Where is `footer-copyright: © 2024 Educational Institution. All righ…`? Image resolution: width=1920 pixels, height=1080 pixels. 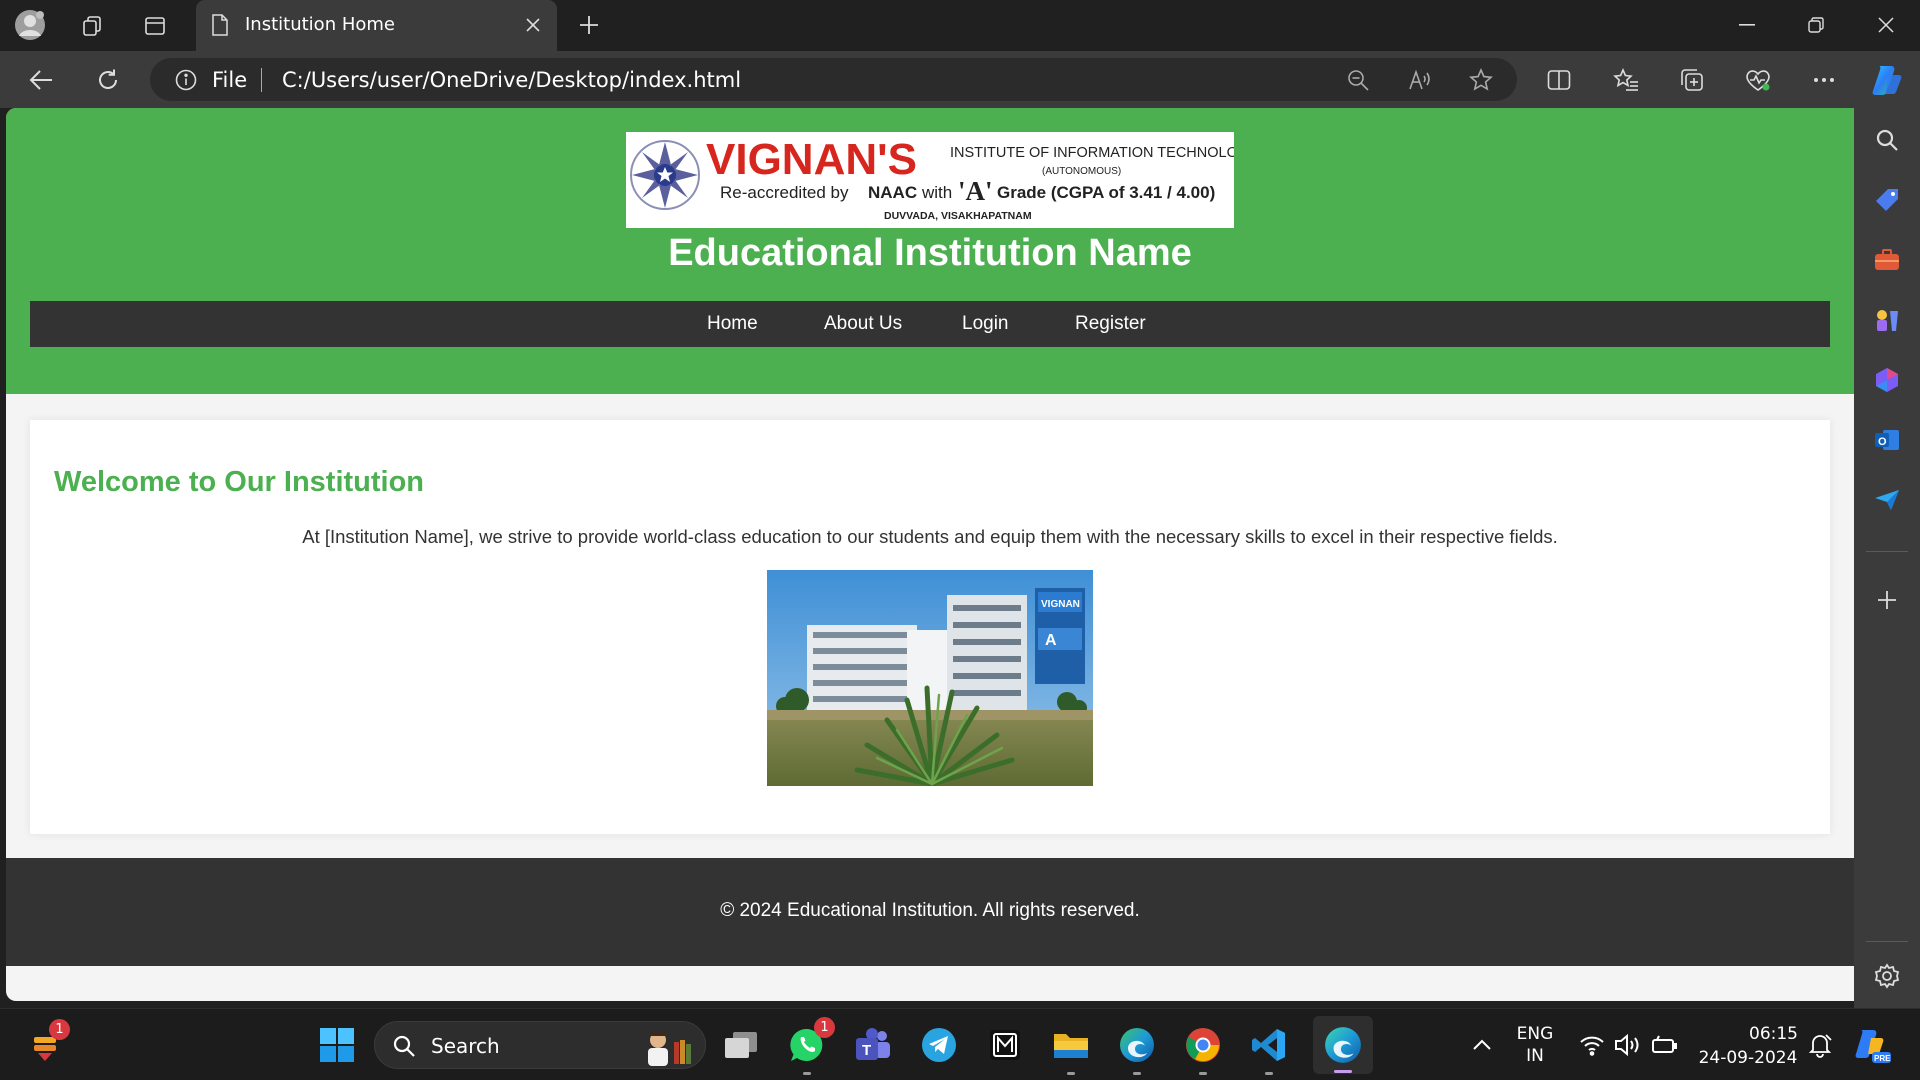 footer-copyright: © 2024 Educational Institution. All righ… is located at coordinates (930, 910).